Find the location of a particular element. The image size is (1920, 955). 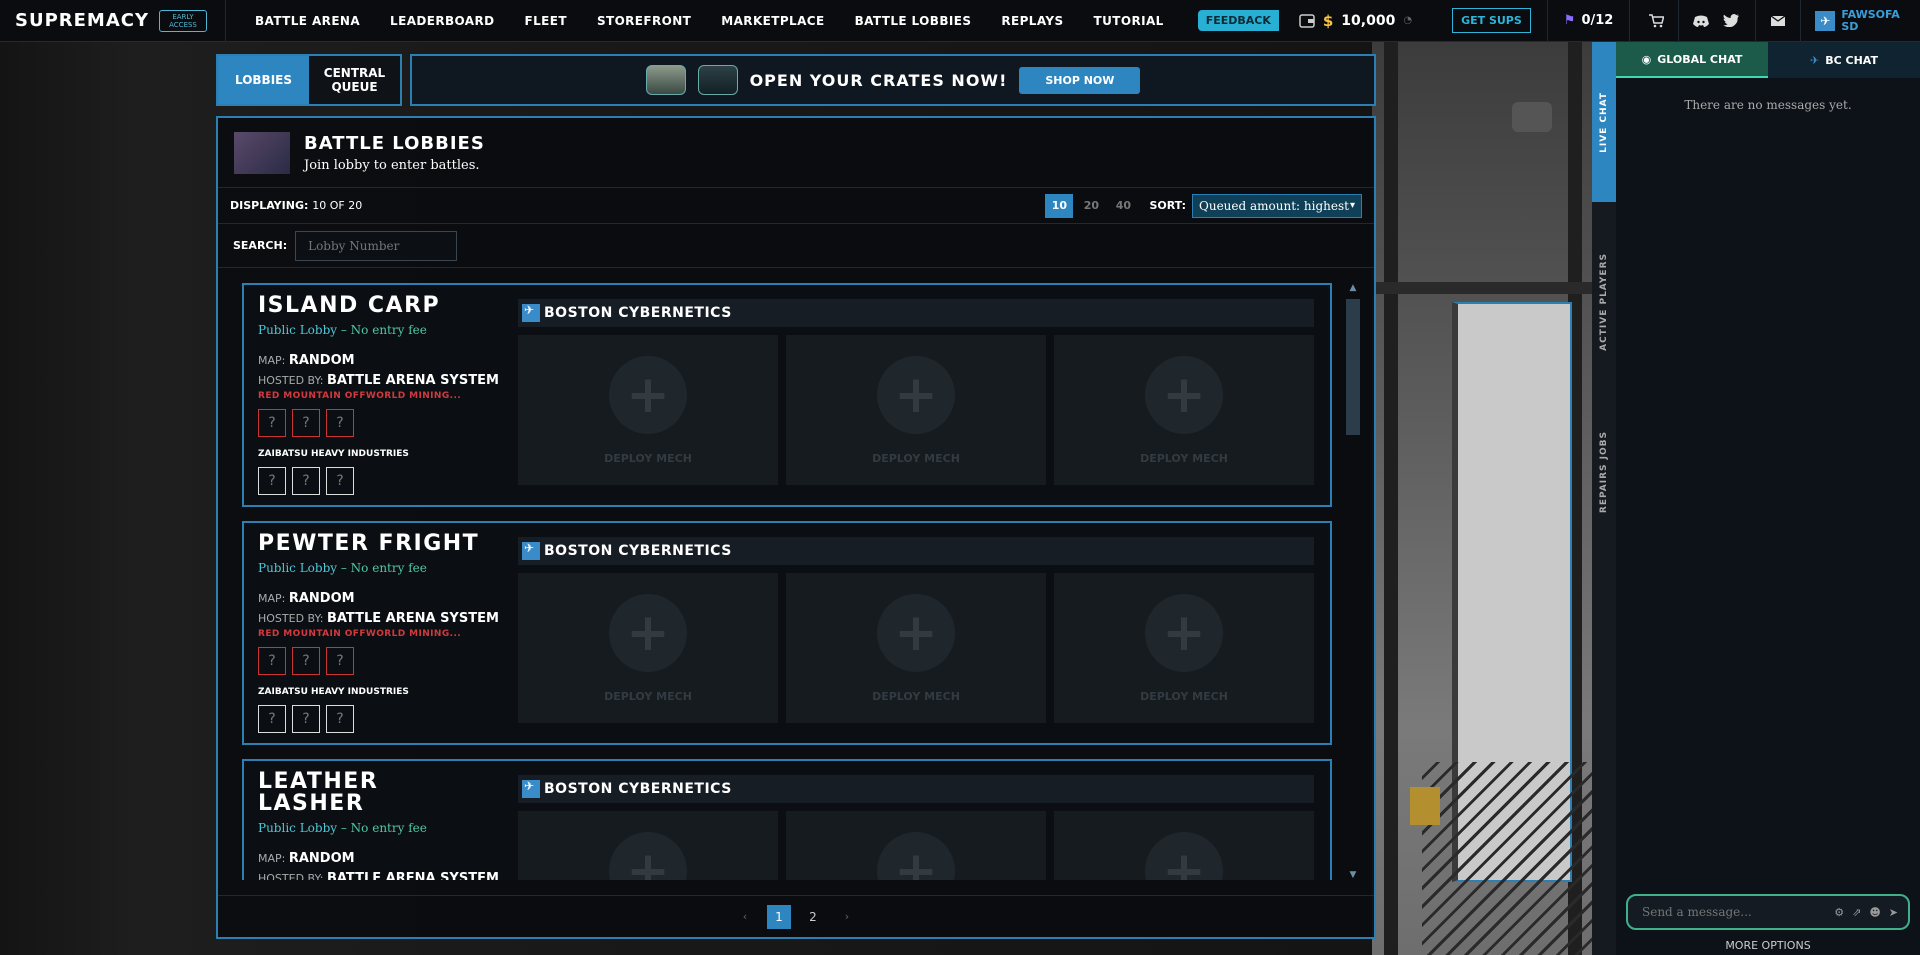

chat-message-input is located at coordinates (1738, 912).